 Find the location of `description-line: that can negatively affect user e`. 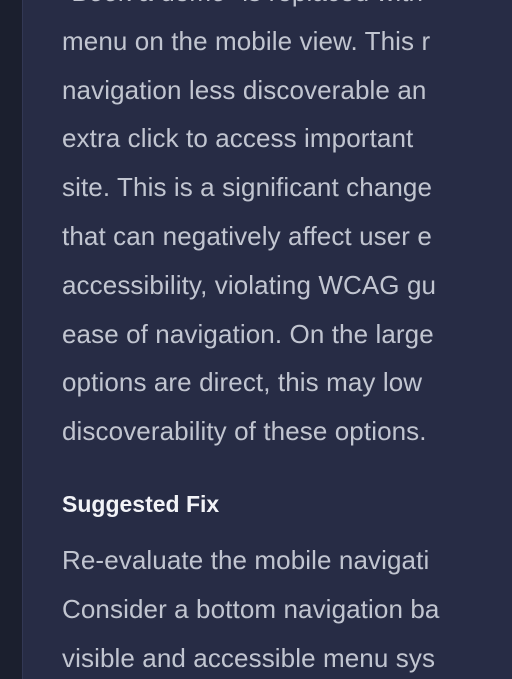

description-line: that can negatively affect user e is located at coordinates (247, 235).